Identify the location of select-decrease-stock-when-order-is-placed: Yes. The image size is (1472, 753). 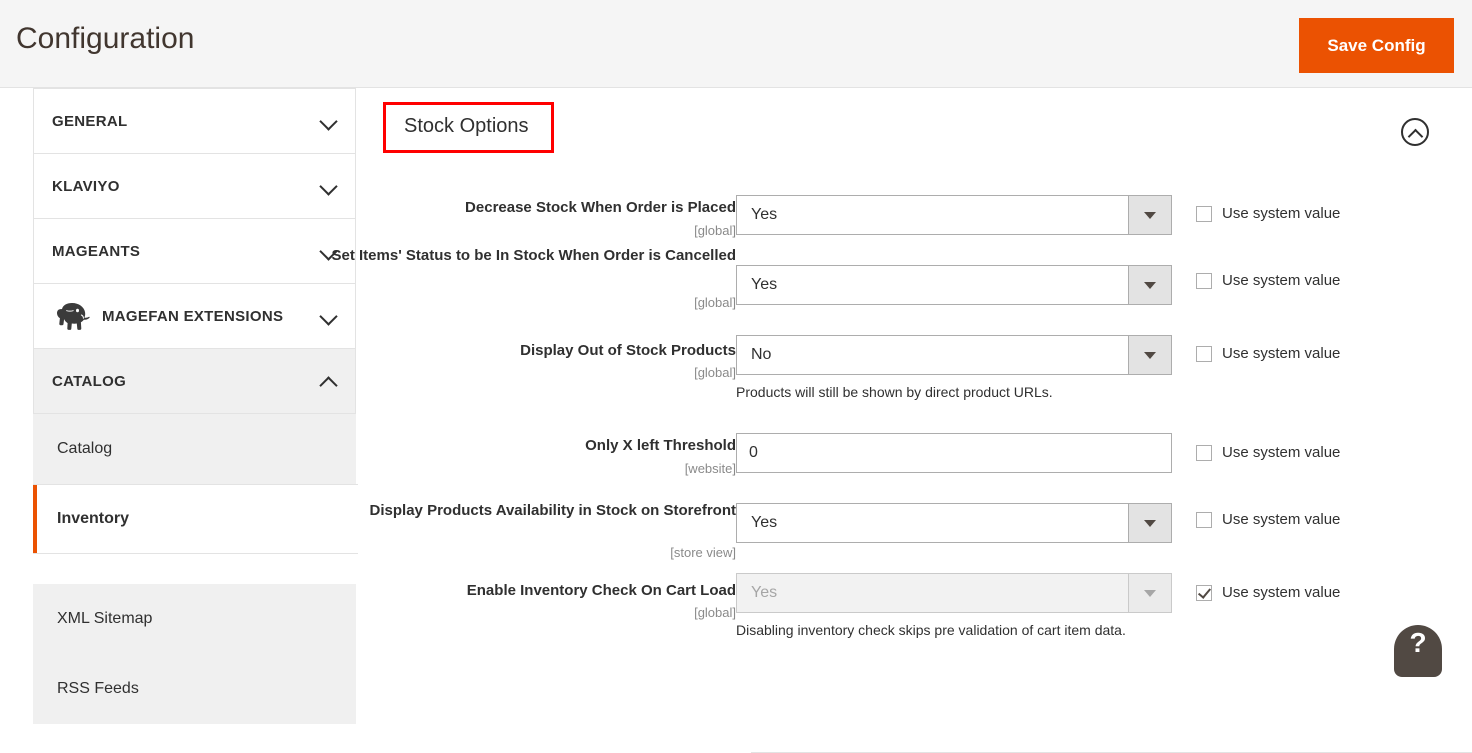
(954, 215).